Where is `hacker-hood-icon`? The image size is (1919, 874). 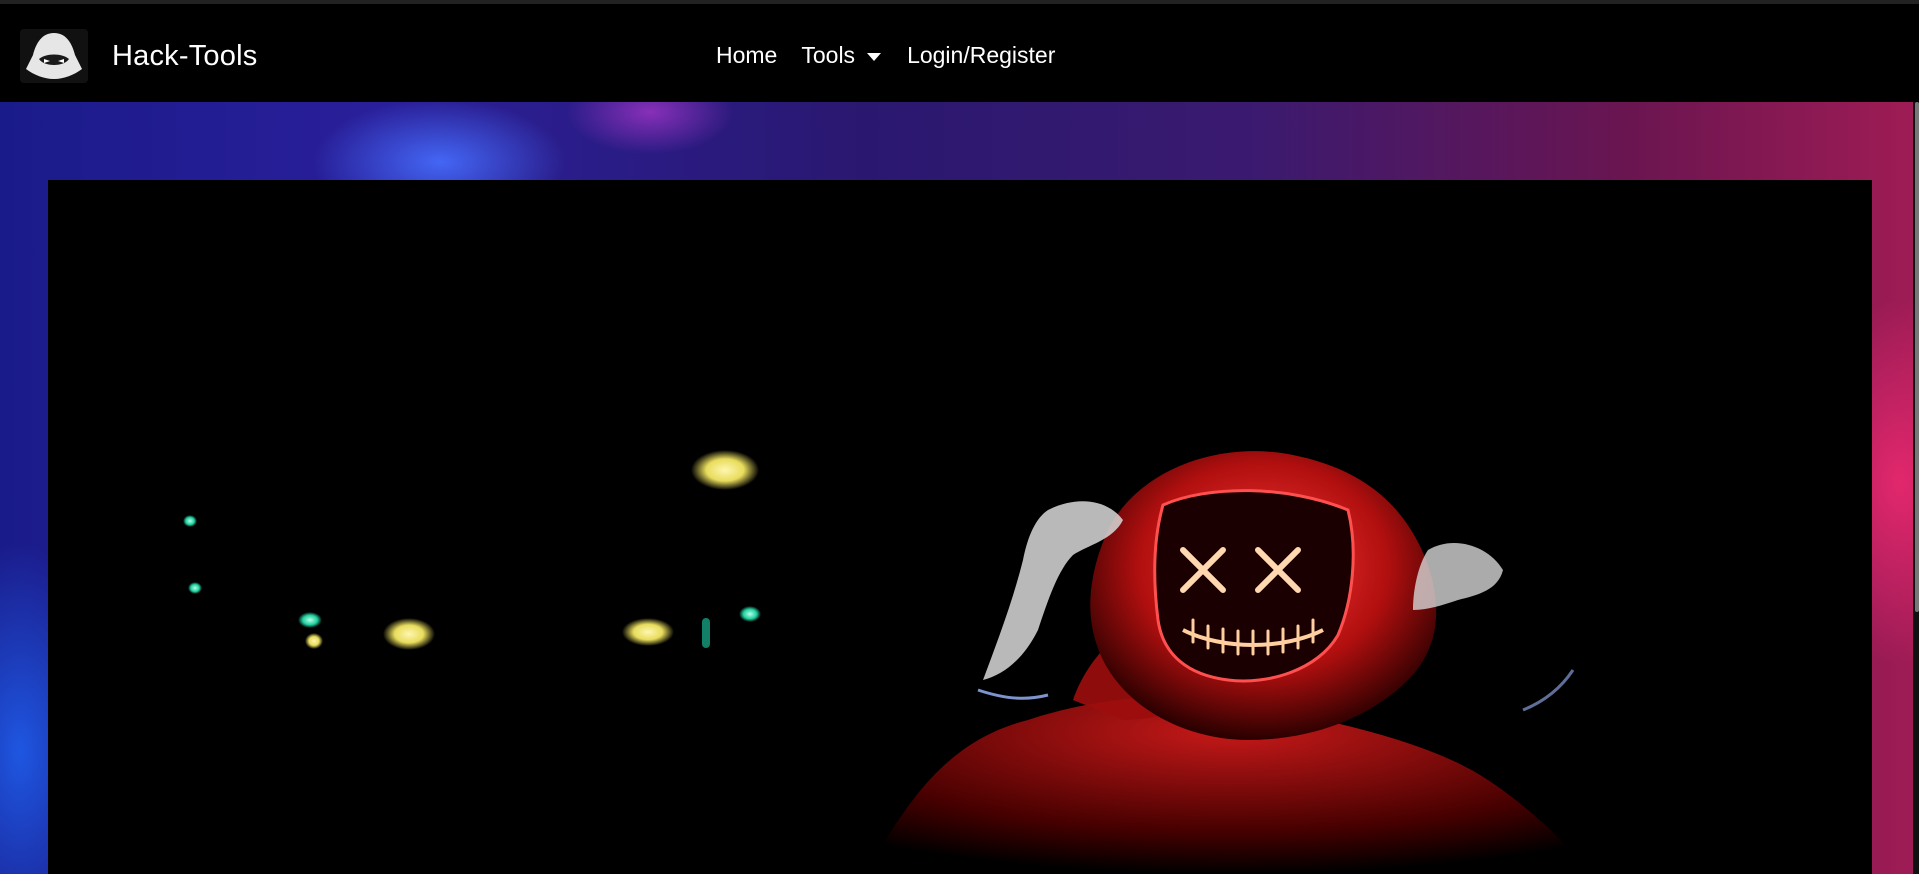
hacker-hood-icon is located at coordinates (54, 56).